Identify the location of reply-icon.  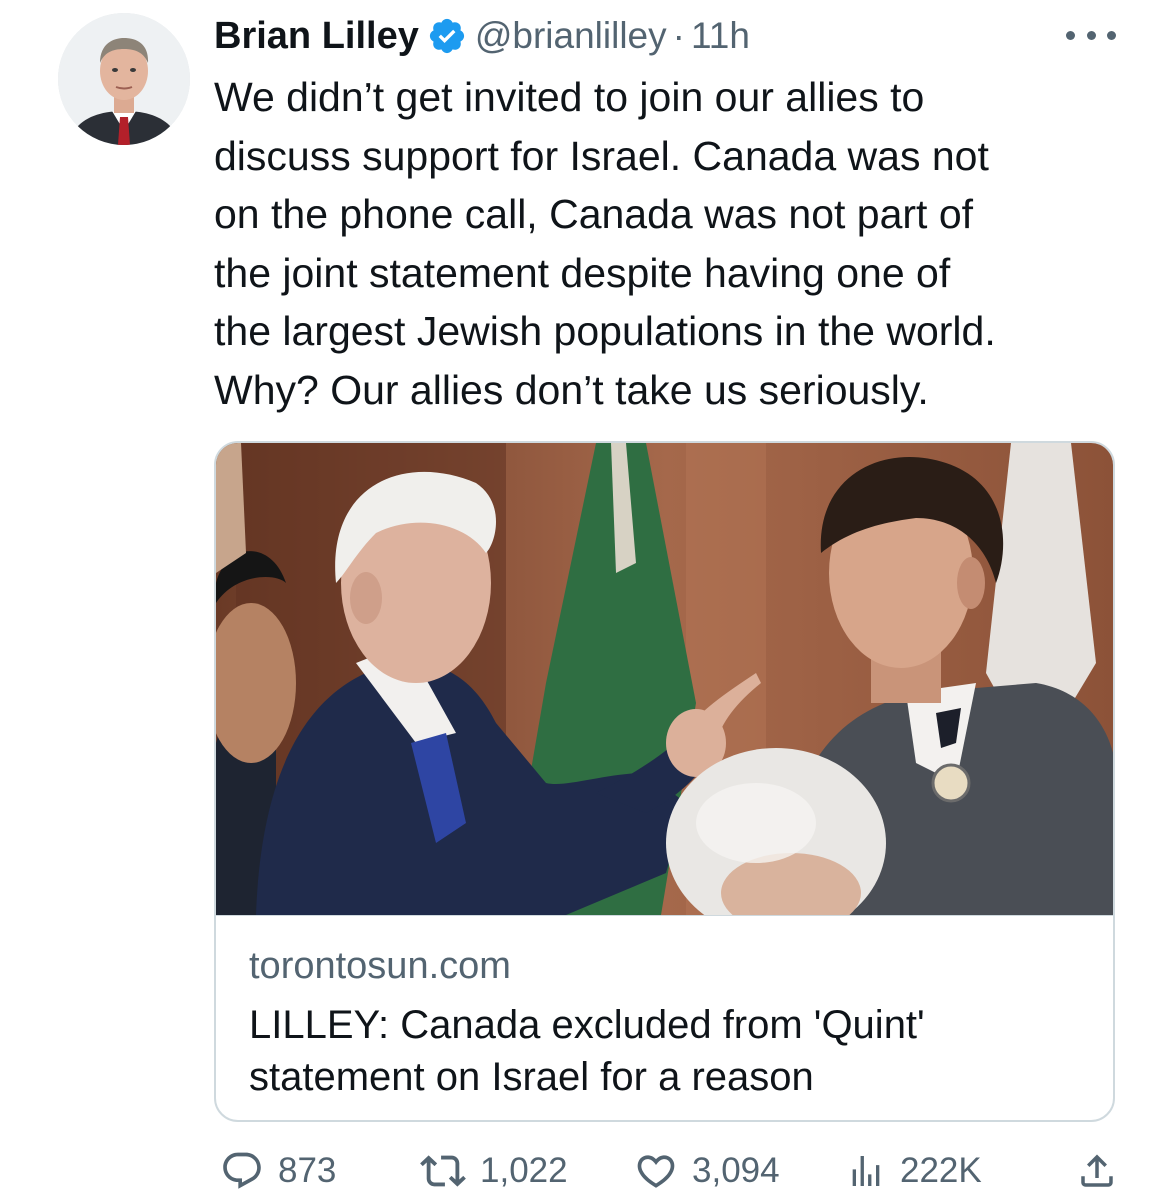
(242, 1171).